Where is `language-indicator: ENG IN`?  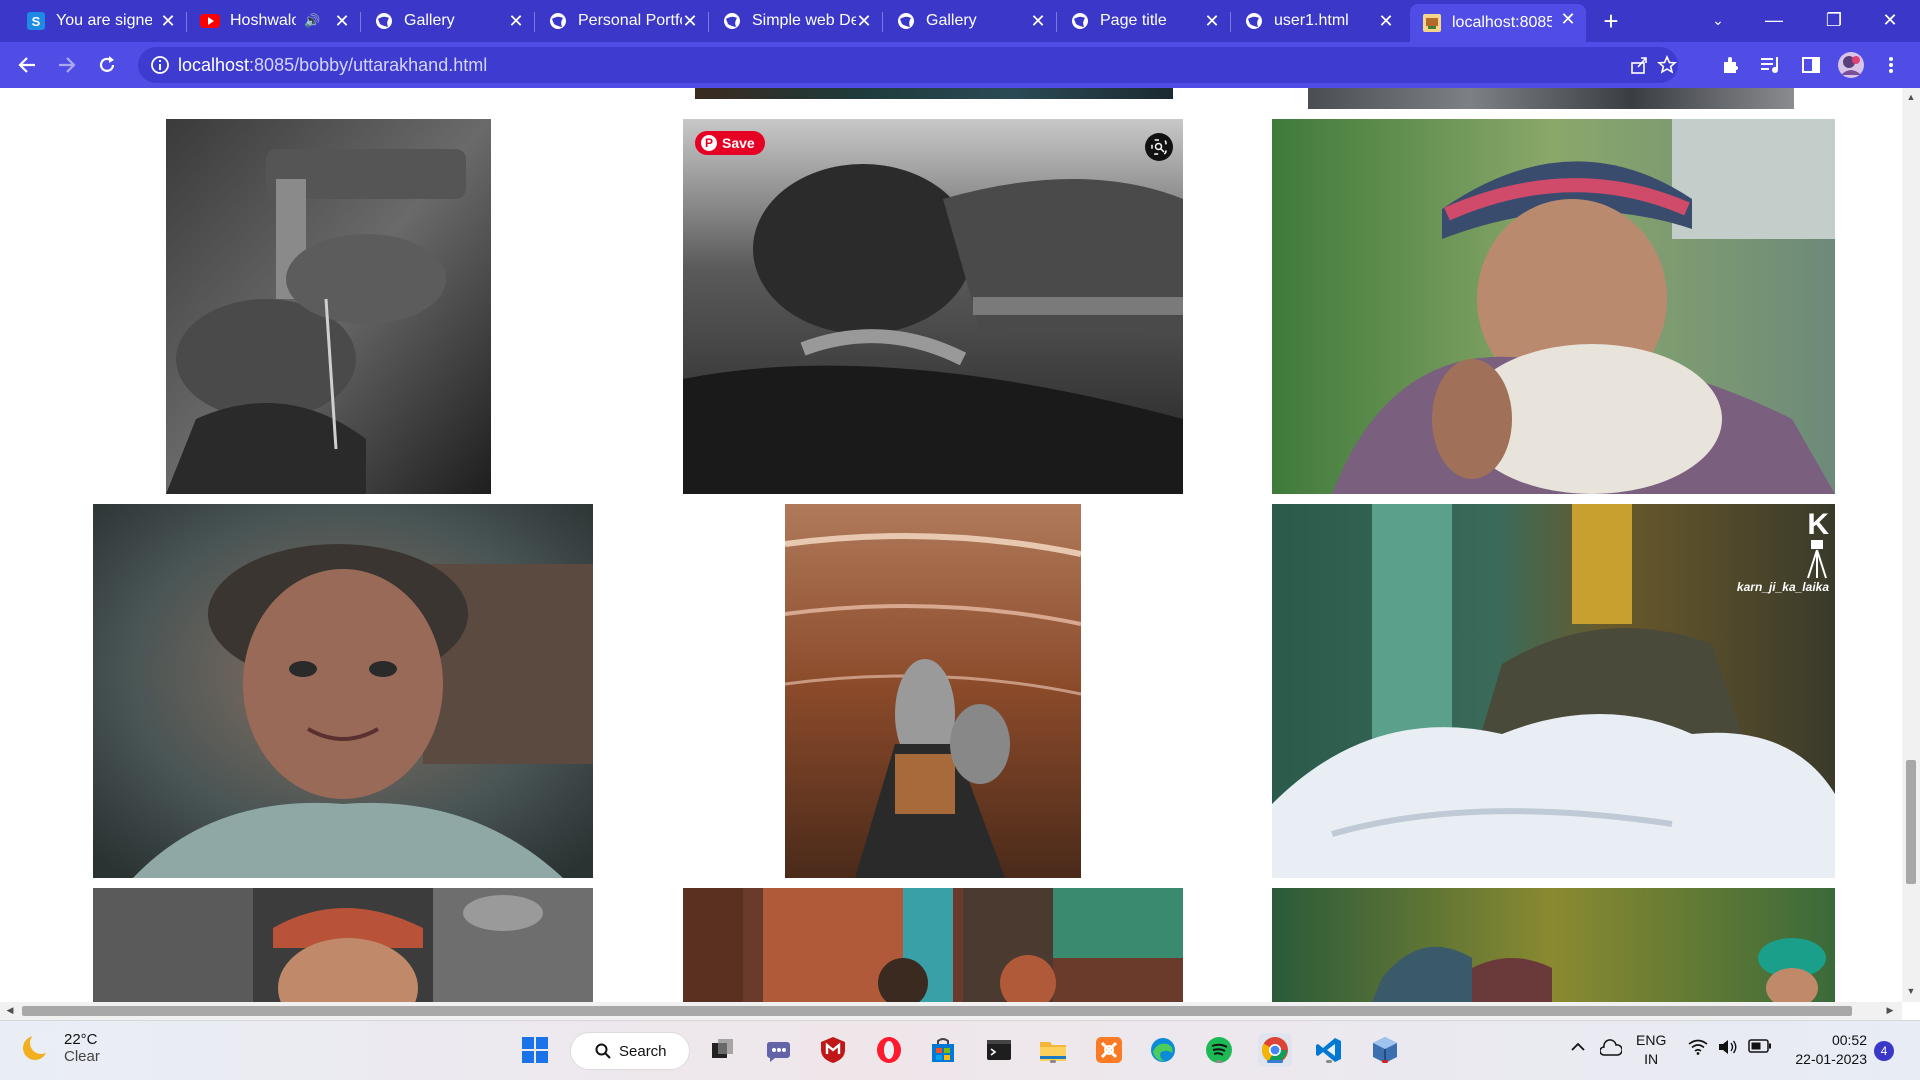 language-indicator: ENG IN is located at coordinates (1651, 1050).